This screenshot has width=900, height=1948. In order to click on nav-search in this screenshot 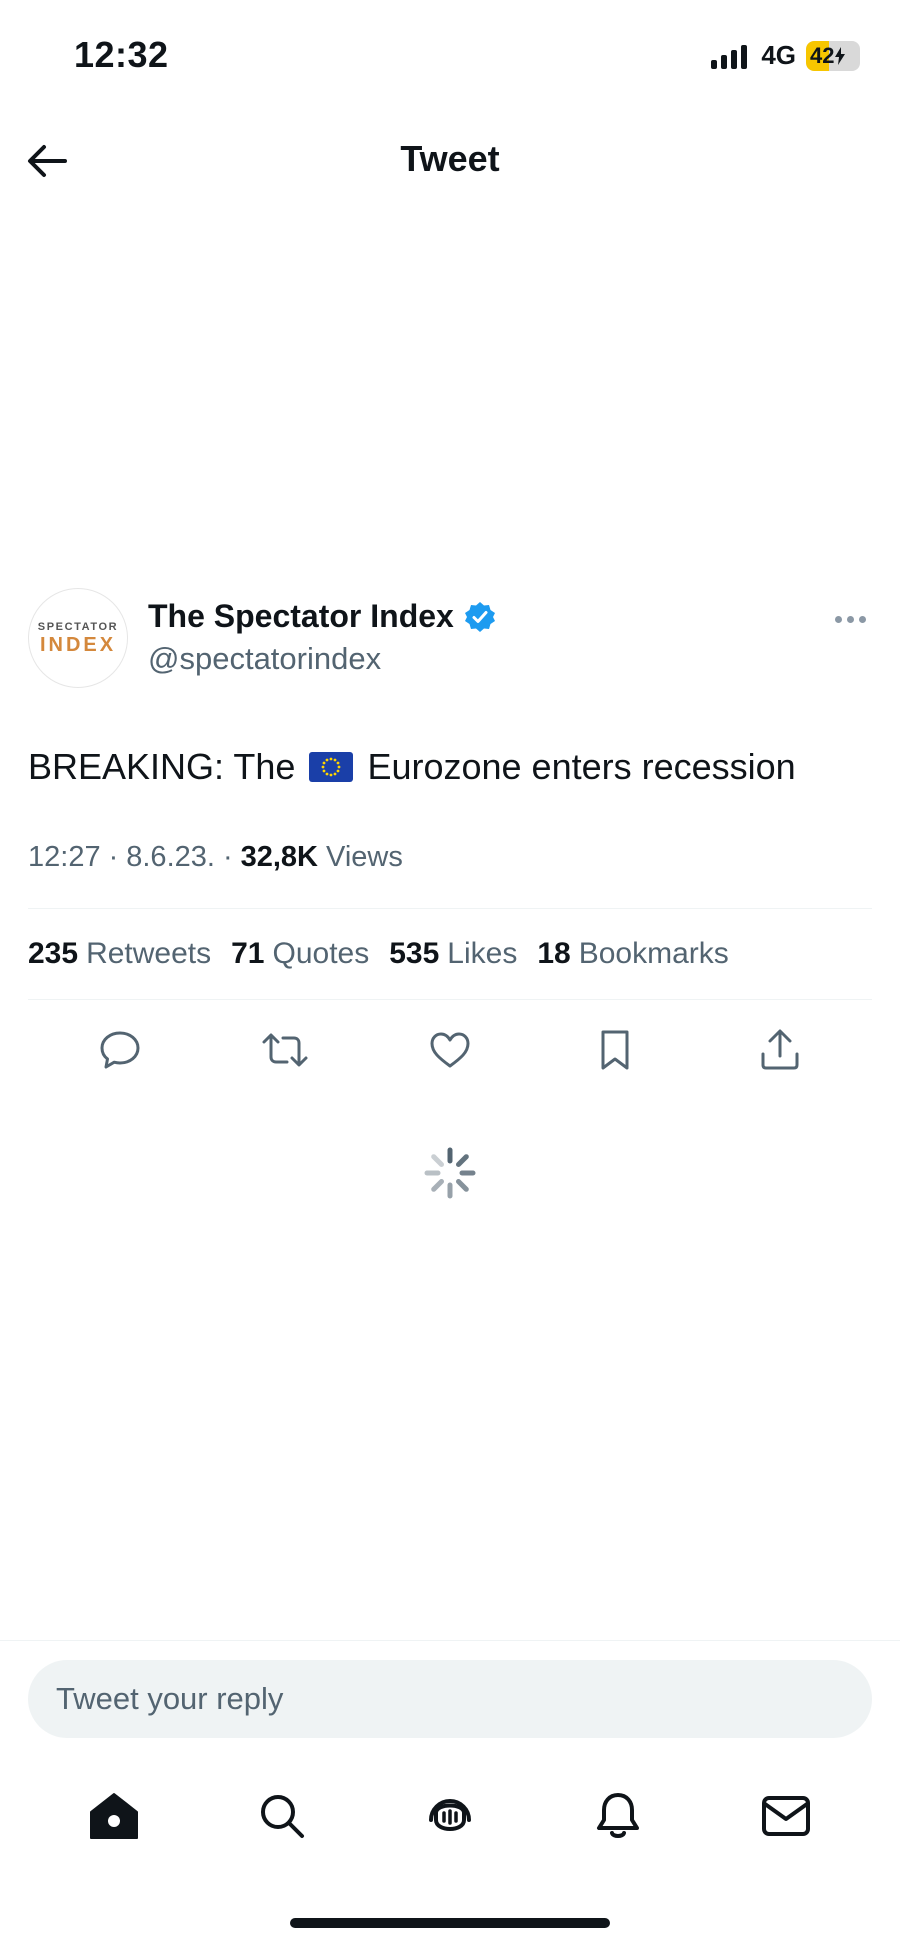, I will do `click(282, 1816)`.